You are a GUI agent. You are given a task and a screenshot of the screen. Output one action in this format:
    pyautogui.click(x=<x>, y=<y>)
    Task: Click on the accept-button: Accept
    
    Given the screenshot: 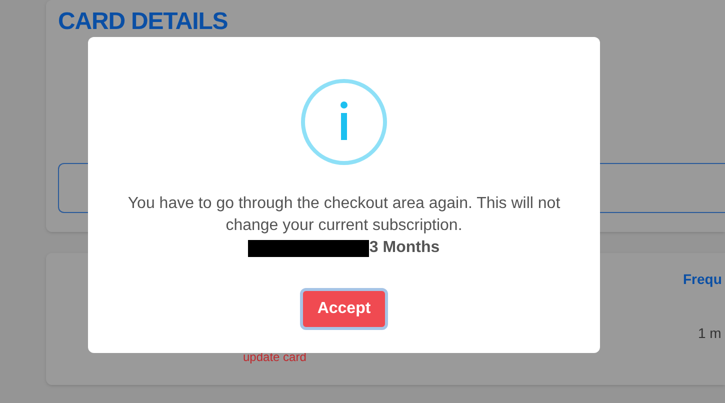 What is the action you would take?
    pyautogui.click(x=344, y=309)
    